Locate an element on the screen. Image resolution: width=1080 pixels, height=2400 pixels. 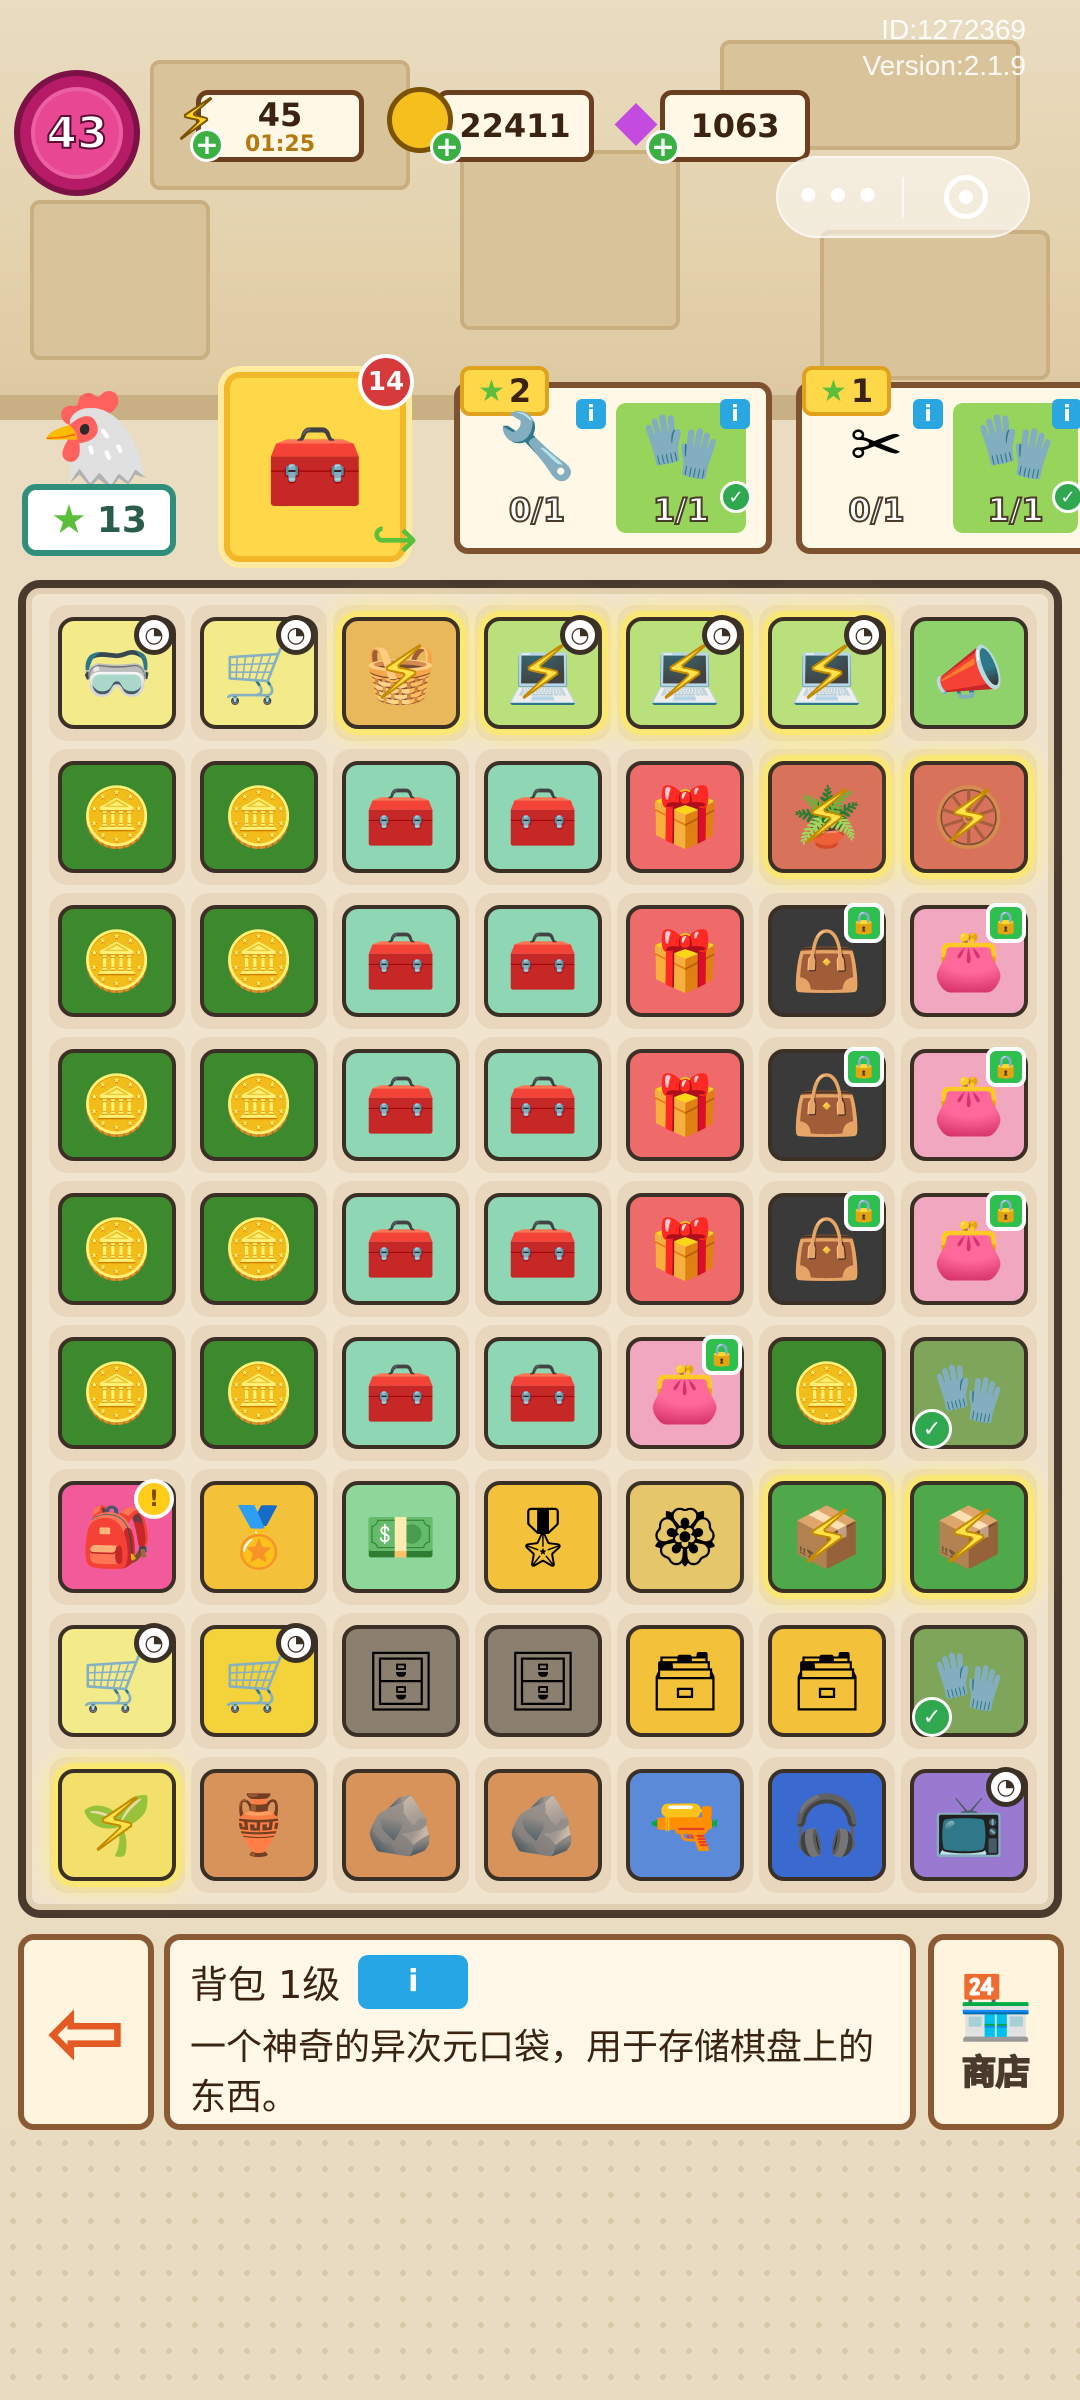
board-cell: 🏅 is located at coordinates (259, 1537).